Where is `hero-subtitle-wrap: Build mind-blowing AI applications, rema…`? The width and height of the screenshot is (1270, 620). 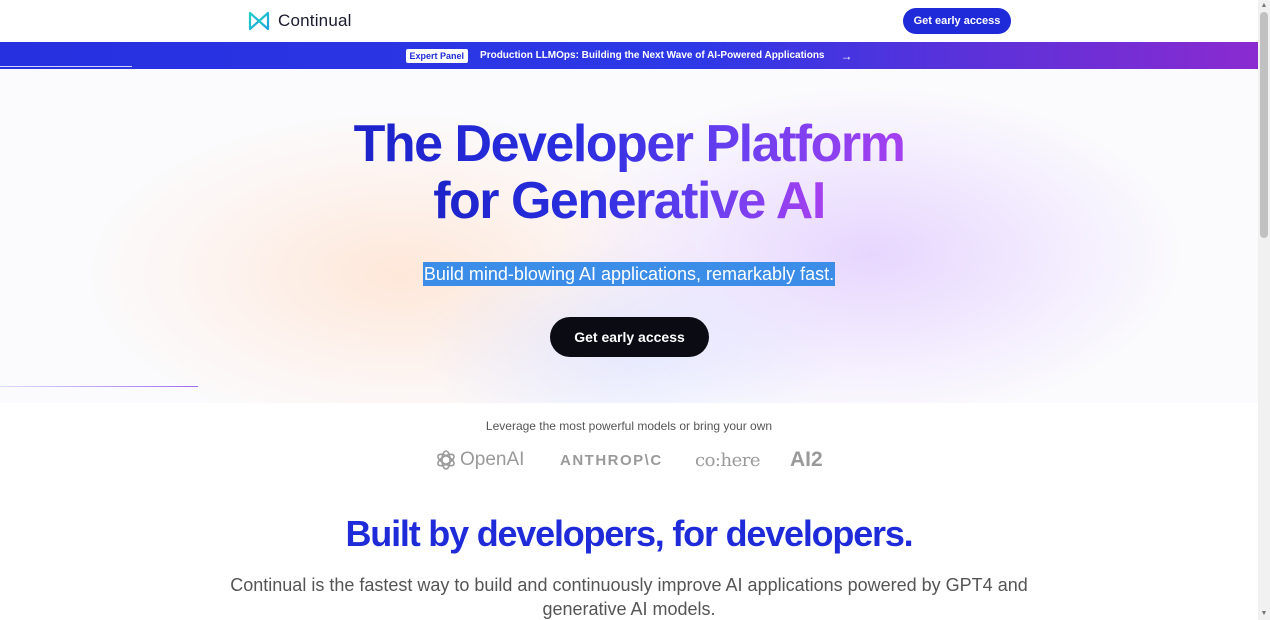 hero-subtitle-wrap: Build mind-blowing AI applications, rema… is located at coordinates (629, 274).